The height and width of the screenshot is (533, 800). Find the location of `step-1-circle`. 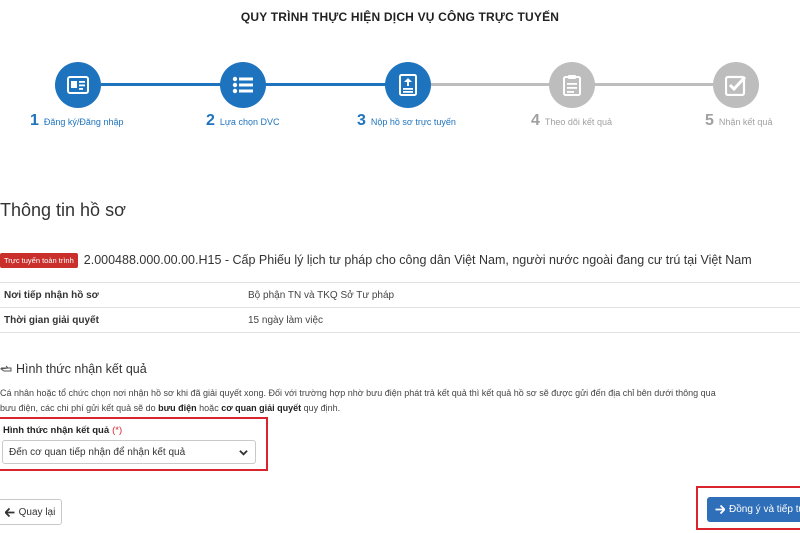

step-1-circle is located at coordinates (78, 85).